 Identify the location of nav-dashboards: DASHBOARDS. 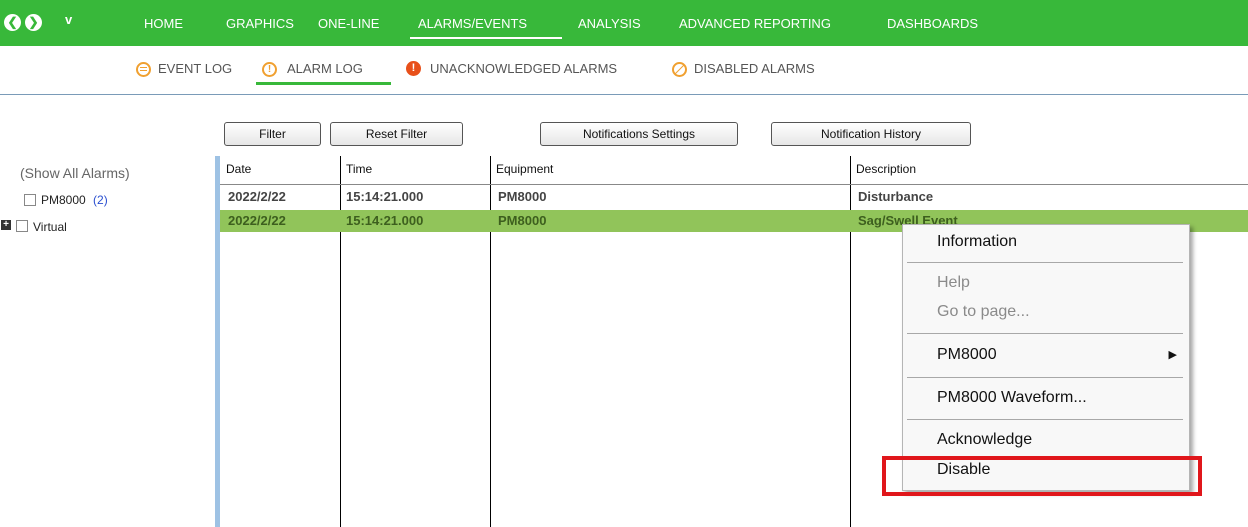
(932, 23).